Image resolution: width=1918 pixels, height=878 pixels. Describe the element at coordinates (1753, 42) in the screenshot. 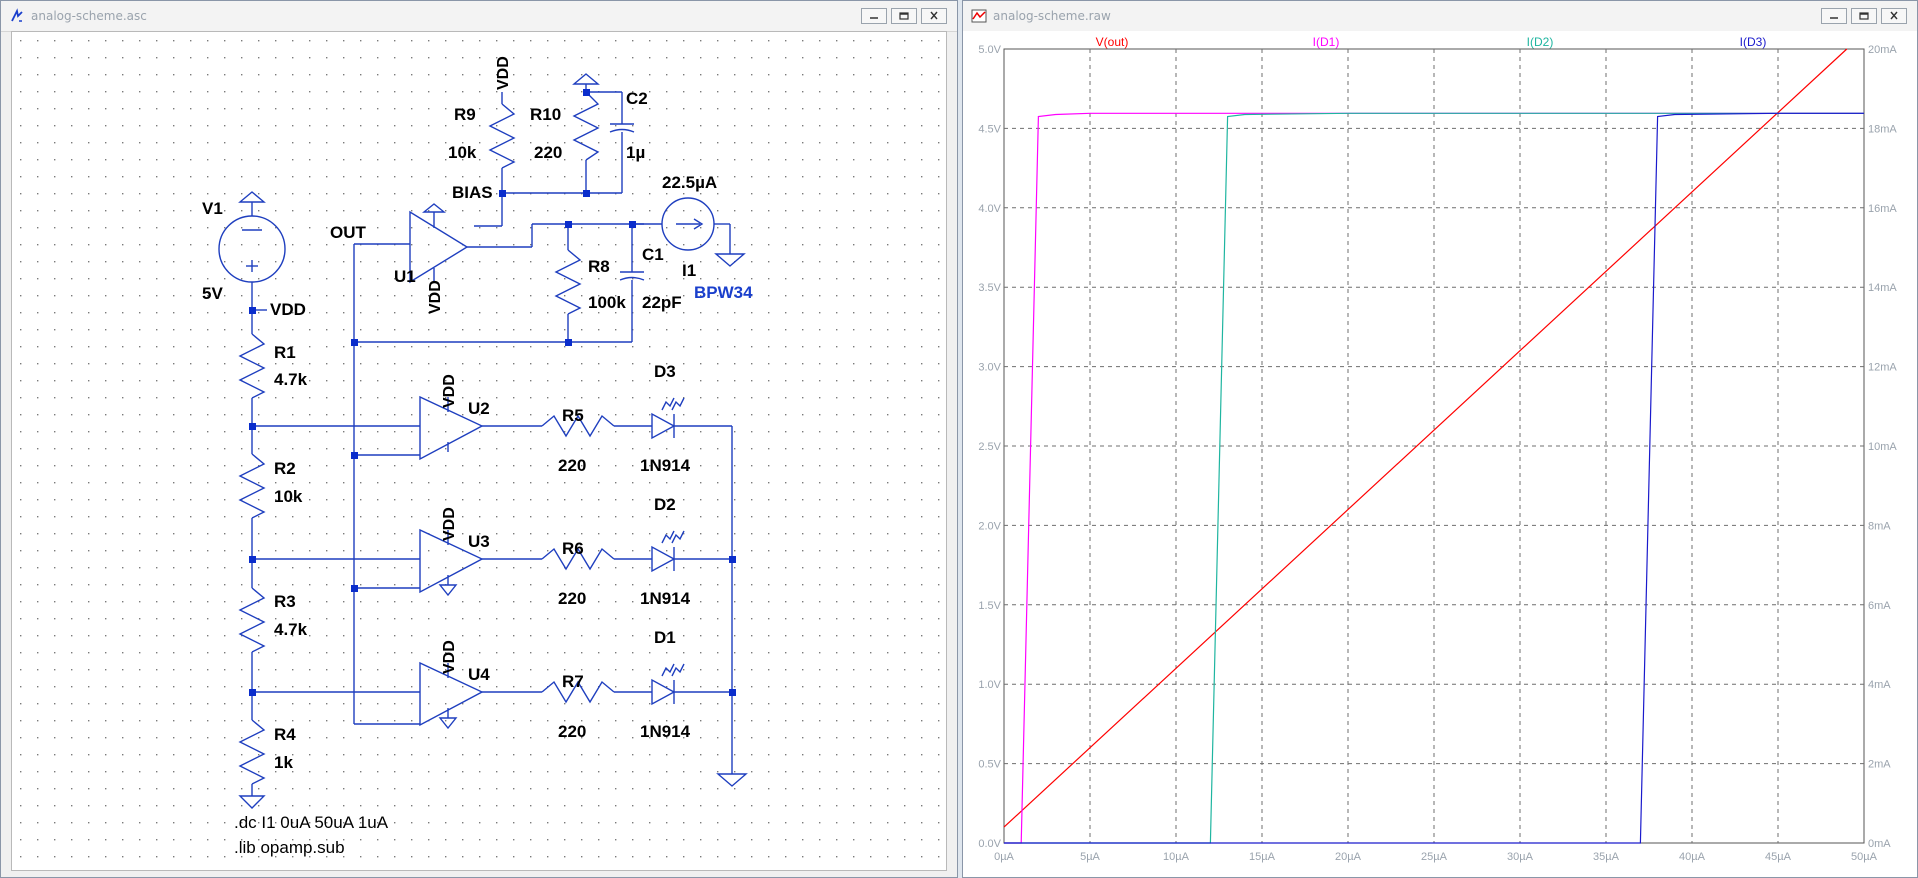

I see `legend-label-3: I(D3)` at that location.